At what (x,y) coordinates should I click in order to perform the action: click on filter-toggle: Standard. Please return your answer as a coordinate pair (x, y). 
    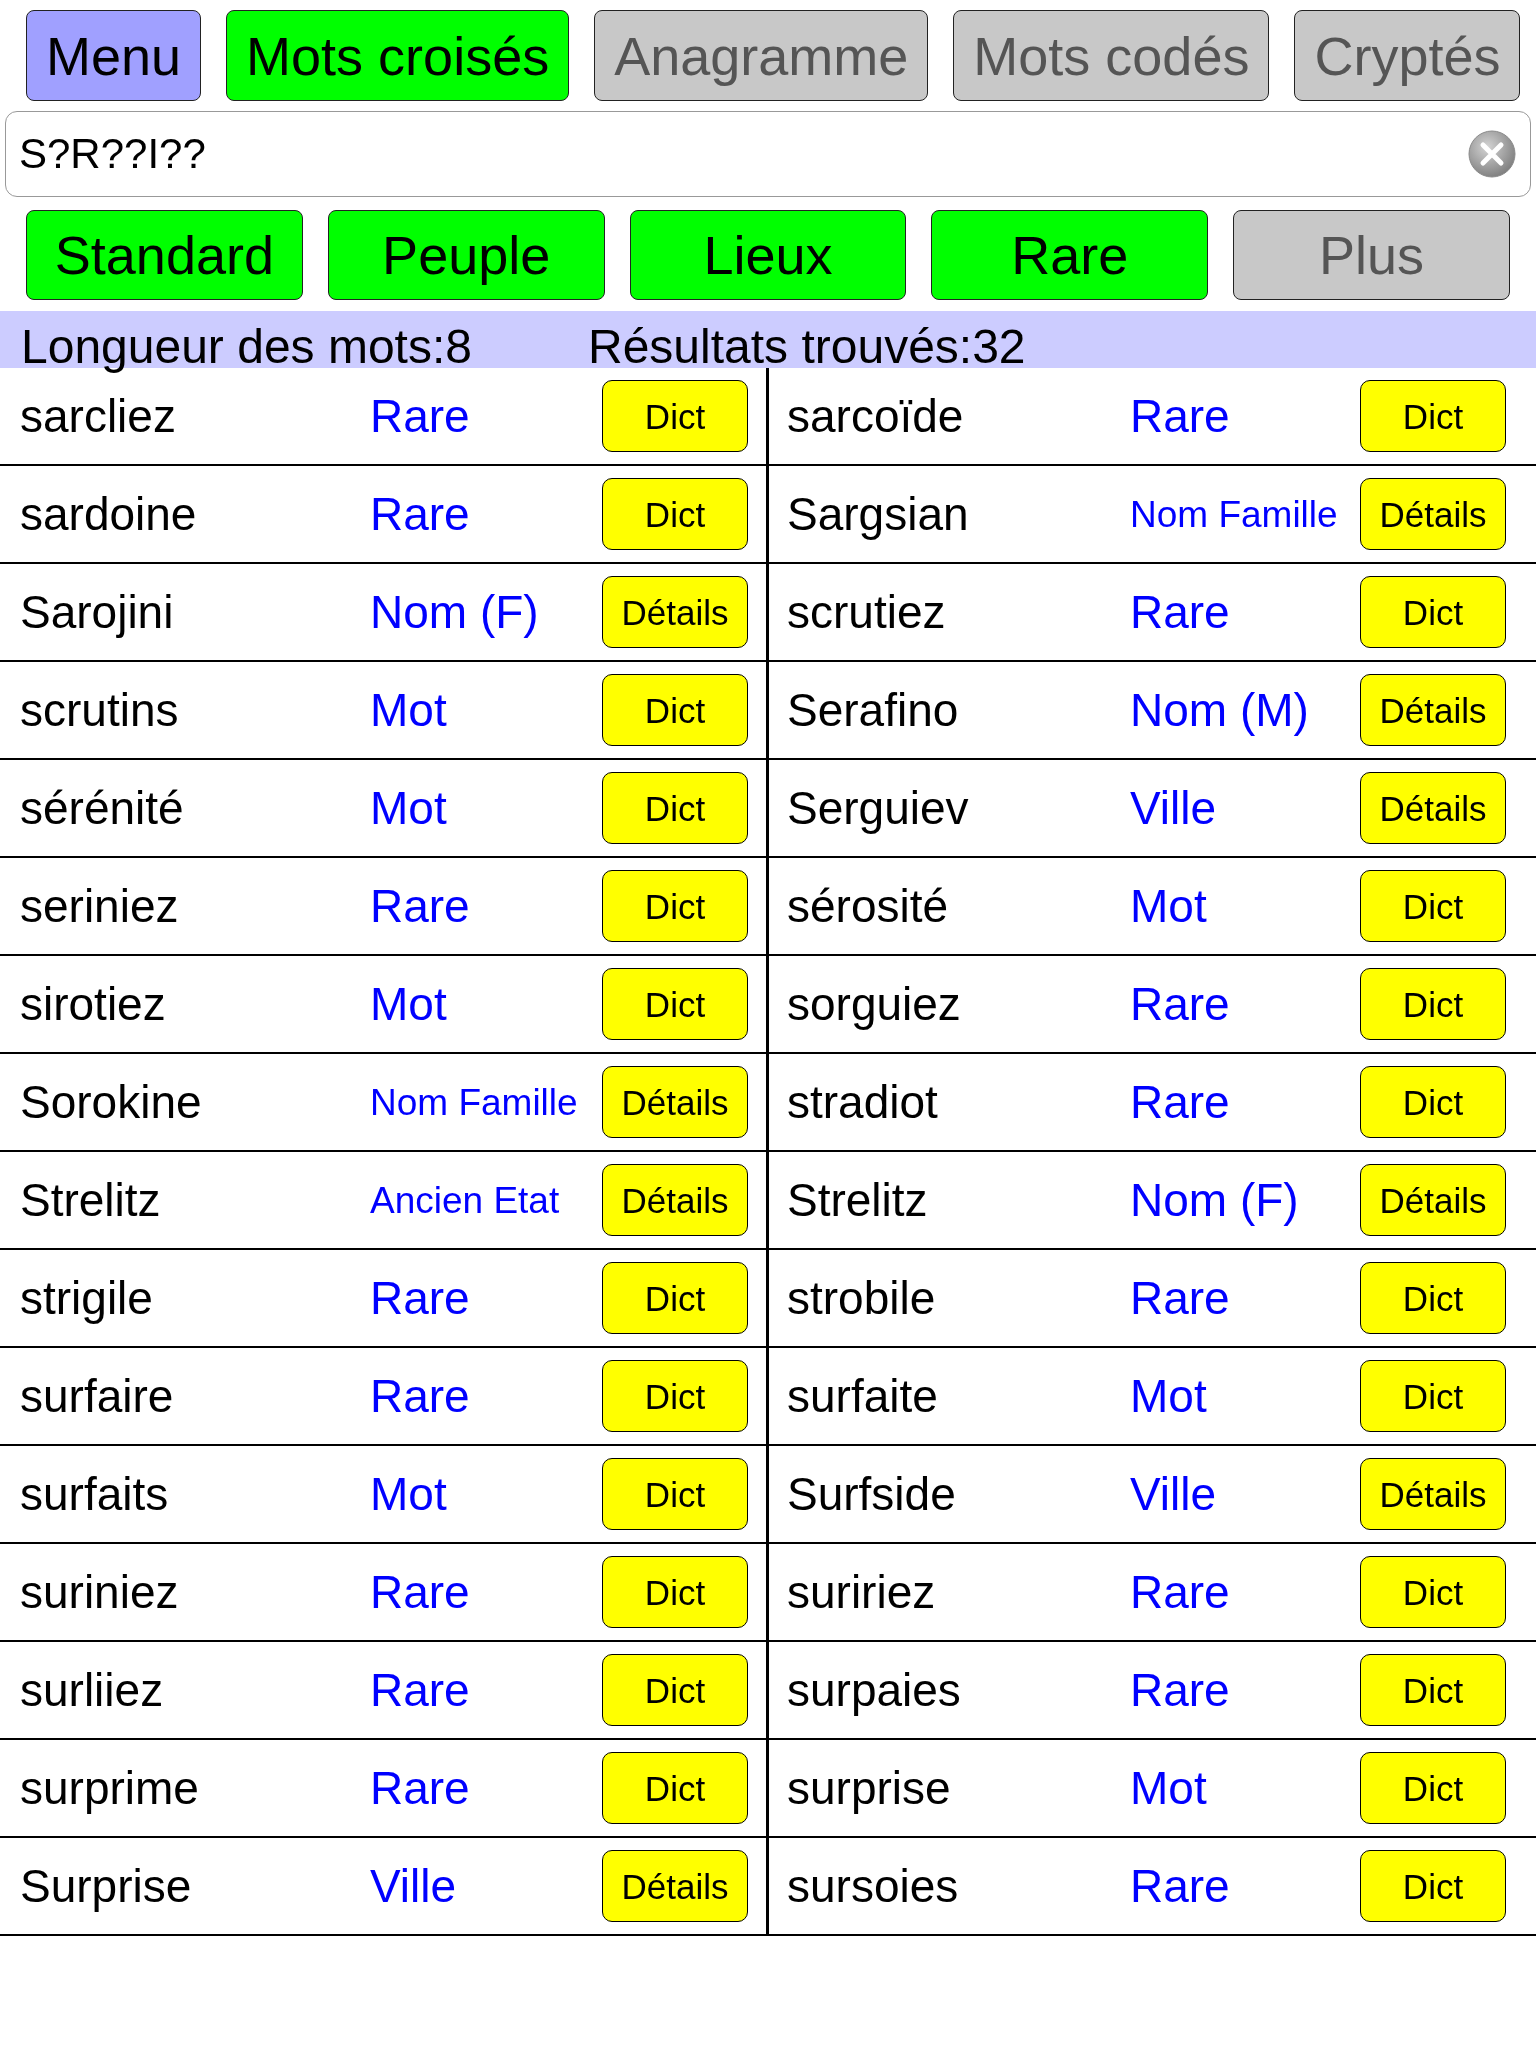
    Looking at the image, I should click on (164, 255).